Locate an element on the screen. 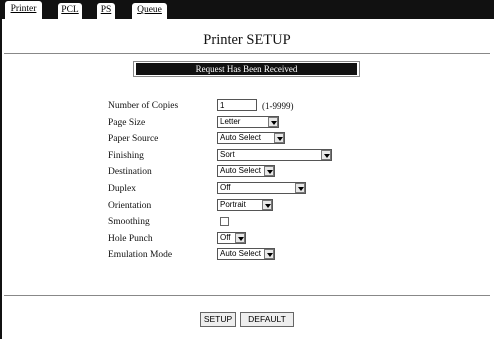  finishing-label: Finishing is located at coordinates (126, 156).